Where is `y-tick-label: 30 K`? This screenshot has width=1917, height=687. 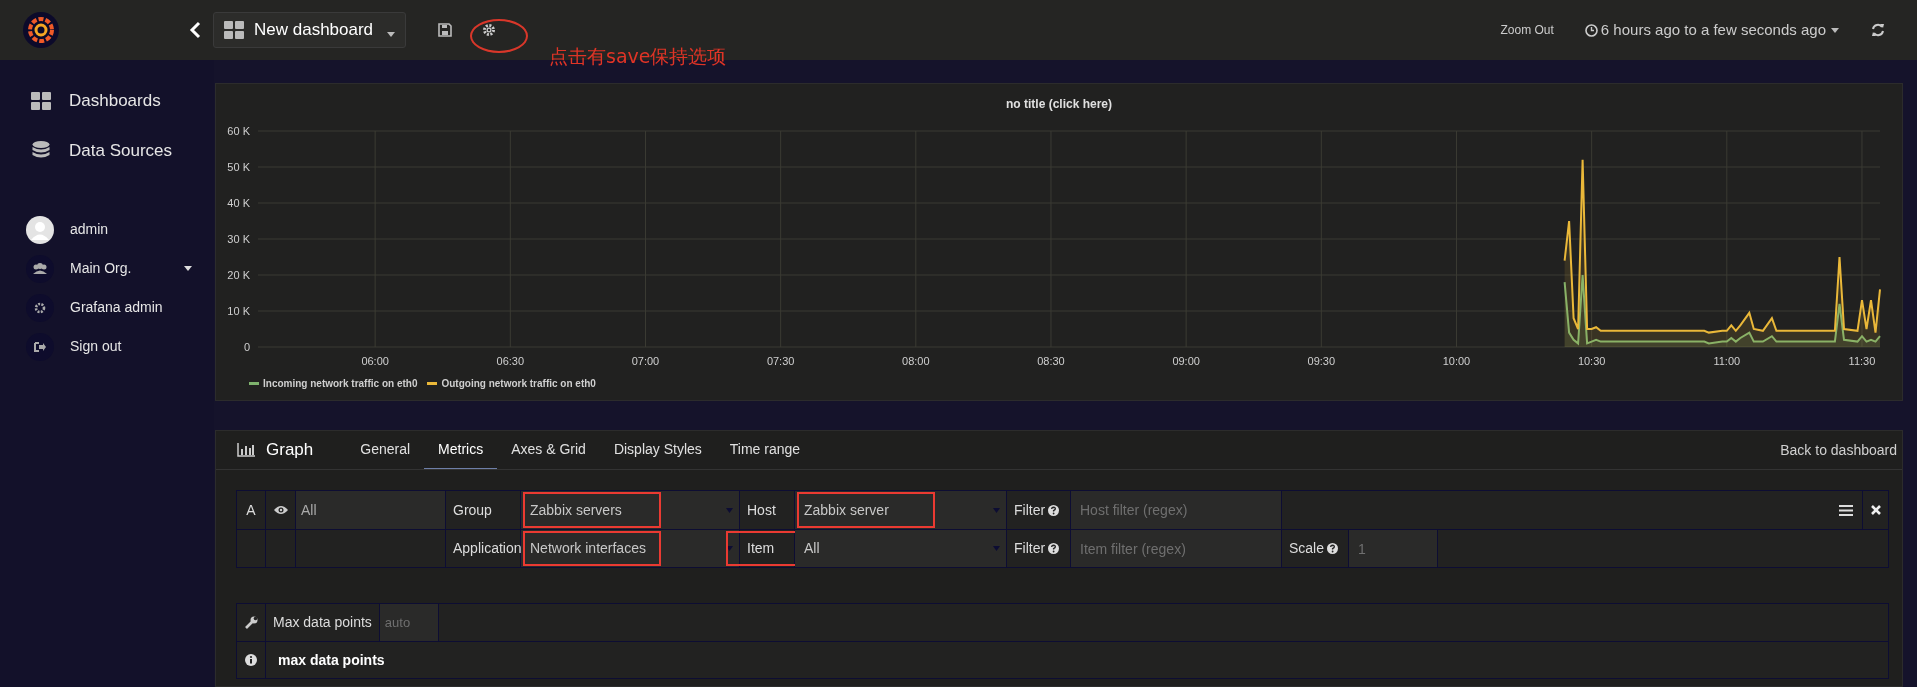
y-tick-label: 30 K is located at coordinates (238, 239).